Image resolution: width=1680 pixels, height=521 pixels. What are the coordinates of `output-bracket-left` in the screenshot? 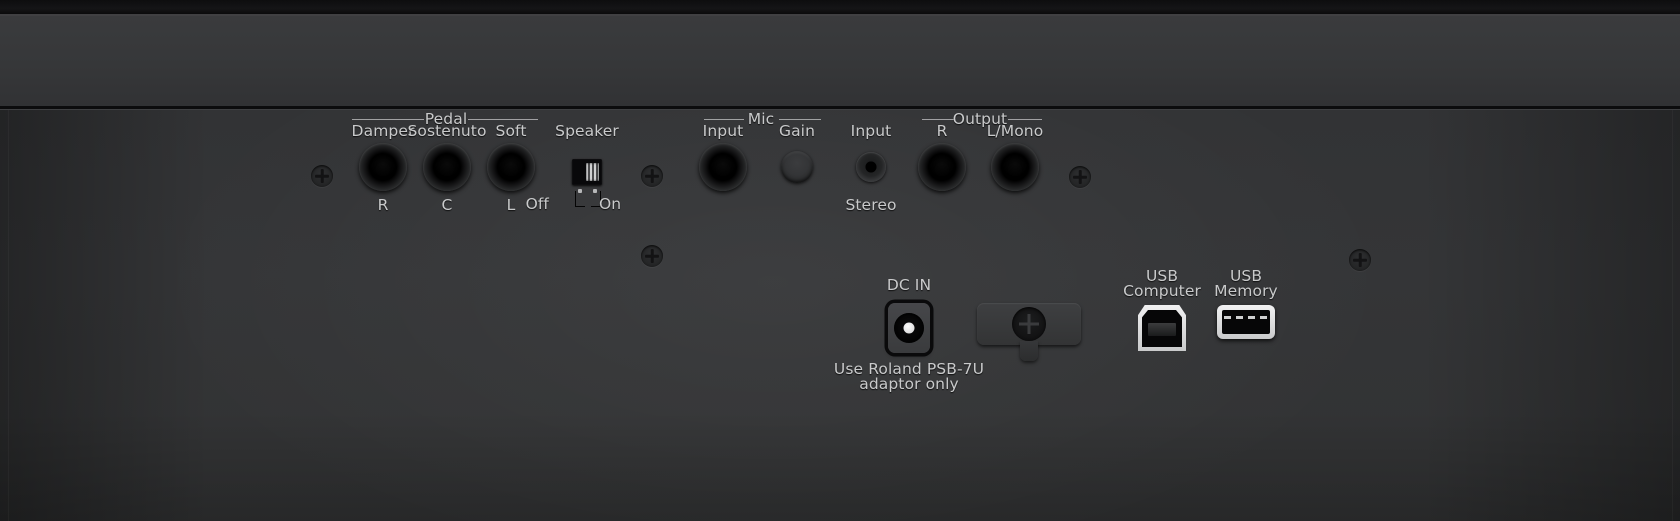 It's located at (938, 119).